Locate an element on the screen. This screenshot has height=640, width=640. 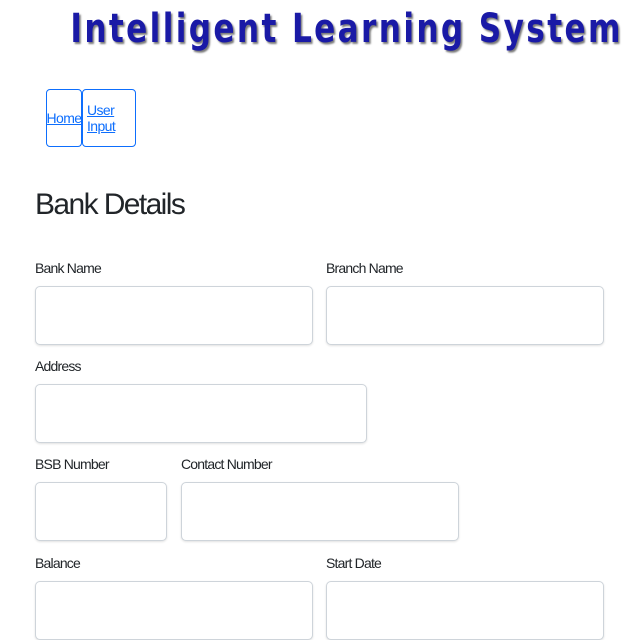
bank-name-input is located at coordinates (174, 315).